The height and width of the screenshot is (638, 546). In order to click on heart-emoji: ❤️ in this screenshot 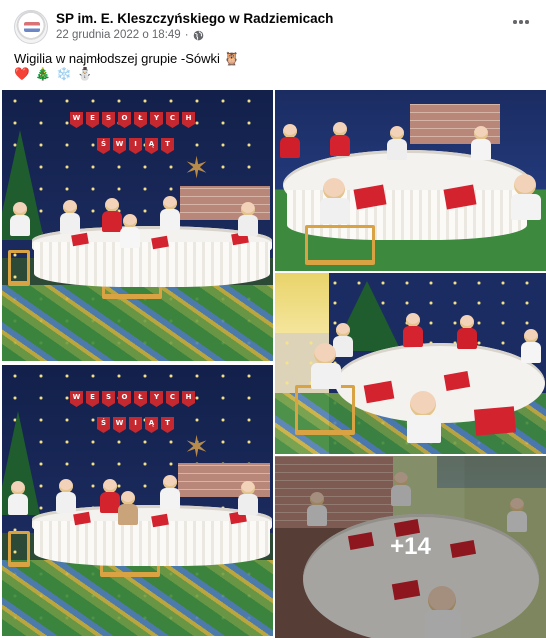, I will do `click(22, 74)`.